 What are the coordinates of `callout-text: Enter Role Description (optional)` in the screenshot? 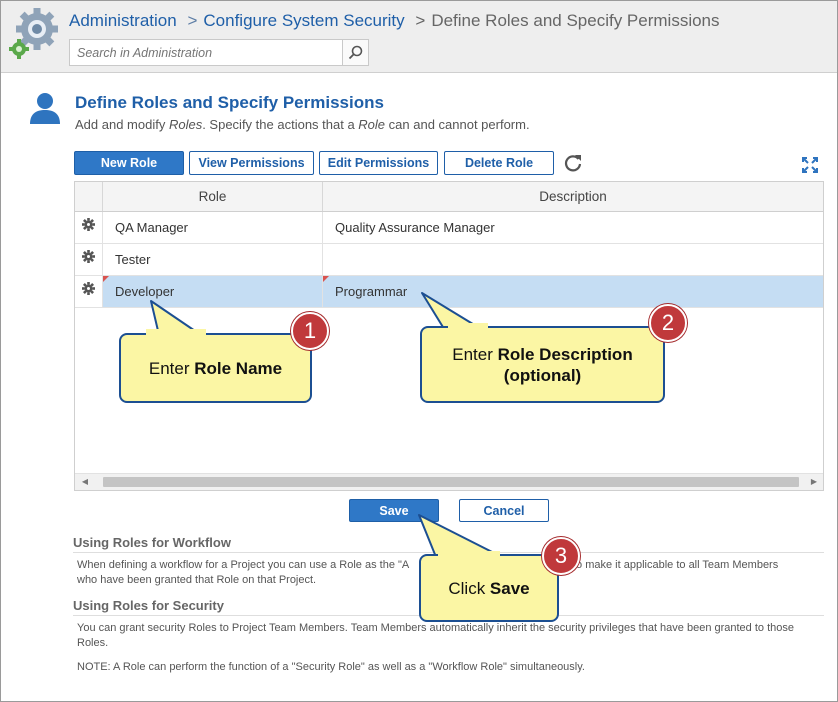 It's located at (542, 365).